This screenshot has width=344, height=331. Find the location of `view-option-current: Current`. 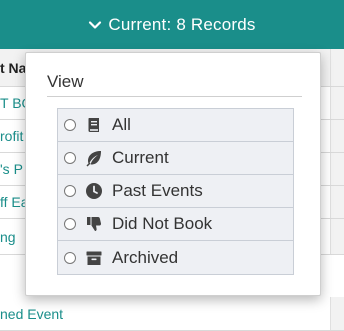

view-option-current: Current is located at coordinates (175, 158).